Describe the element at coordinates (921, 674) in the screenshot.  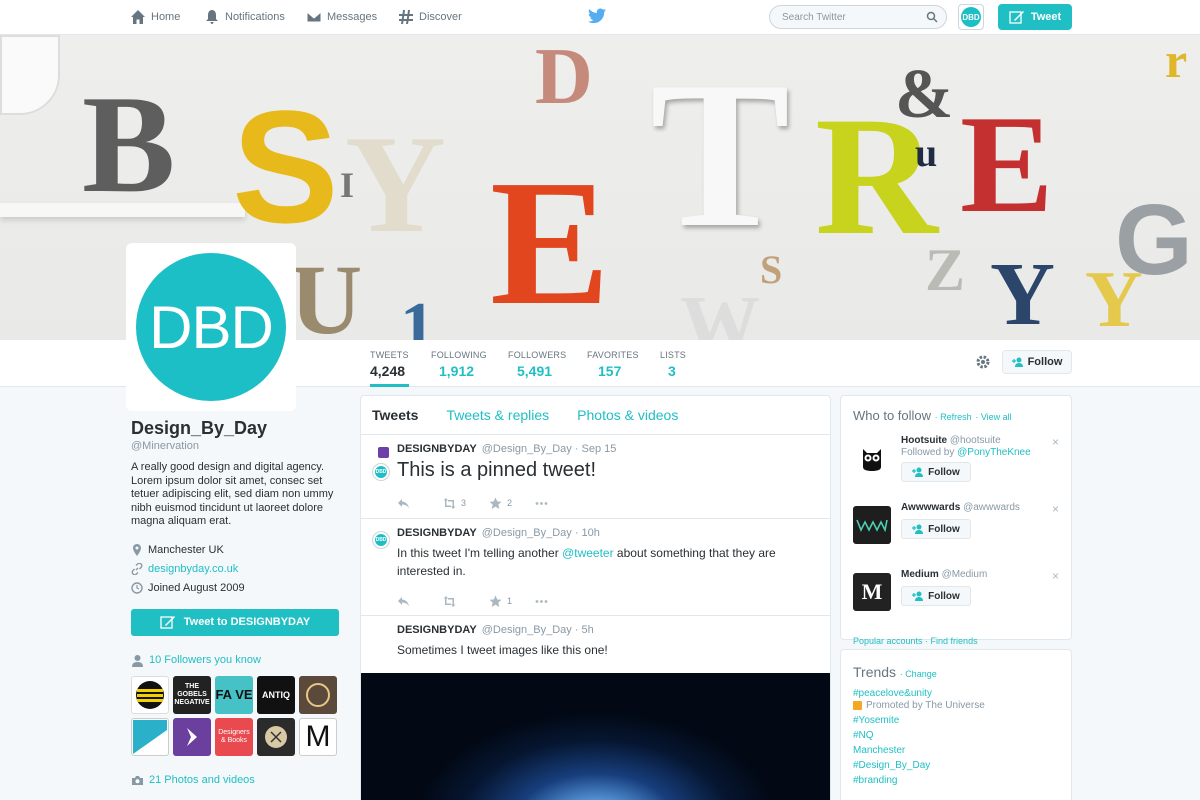
I see `change-trends-link: Change` at that location.